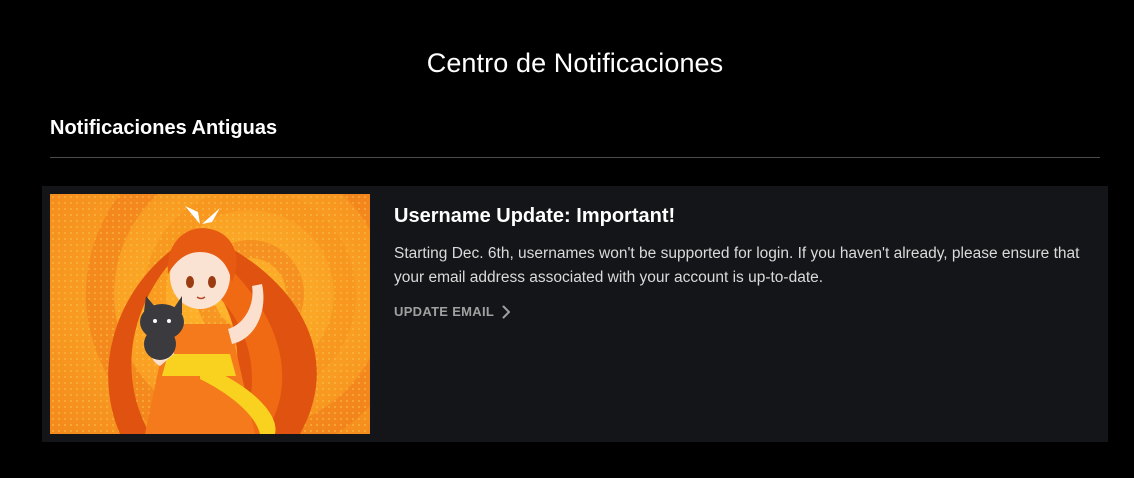 Image resolution: width=1134 pixels, height=478 pixels. Describe the element at coordinates (444, 311) in the screenshot. I see `update-email-label: UPDATE EMAIL` at that location.